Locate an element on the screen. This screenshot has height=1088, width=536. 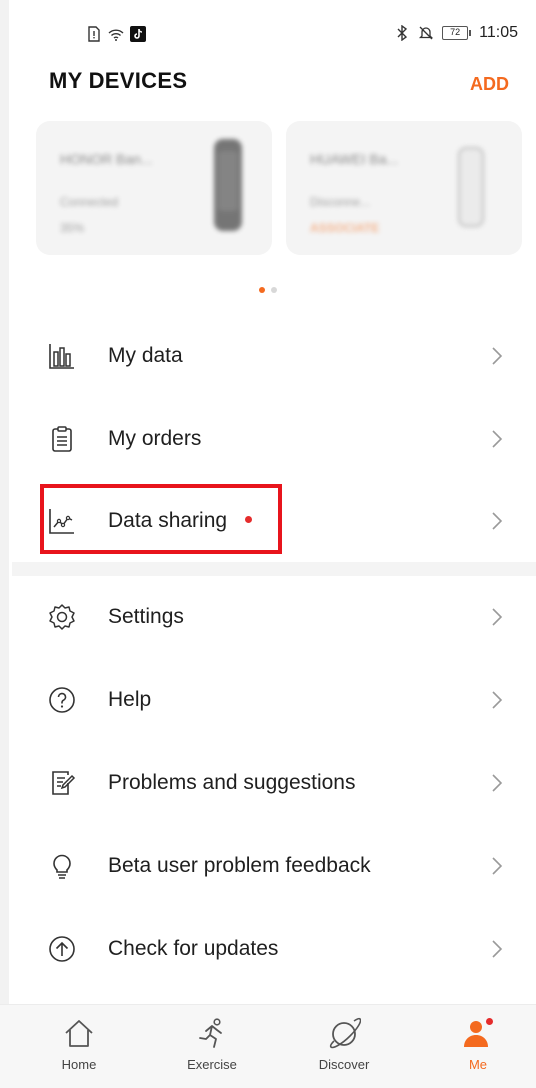
status-right-icons: 72 11:05 is located at coordinates (456, 33).